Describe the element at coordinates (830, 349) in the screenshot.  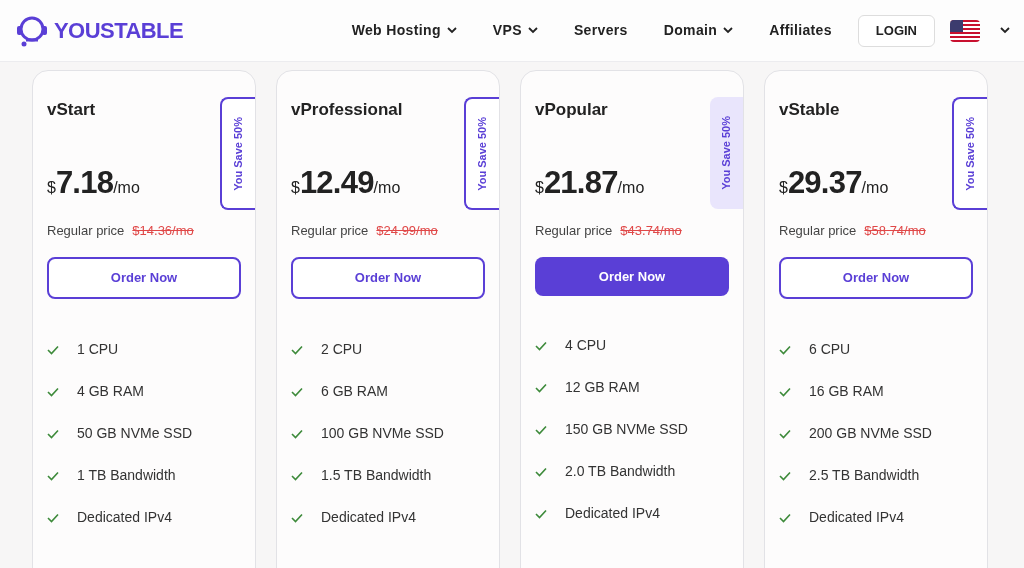
I see `feature-text: 6 CPU` at that location.